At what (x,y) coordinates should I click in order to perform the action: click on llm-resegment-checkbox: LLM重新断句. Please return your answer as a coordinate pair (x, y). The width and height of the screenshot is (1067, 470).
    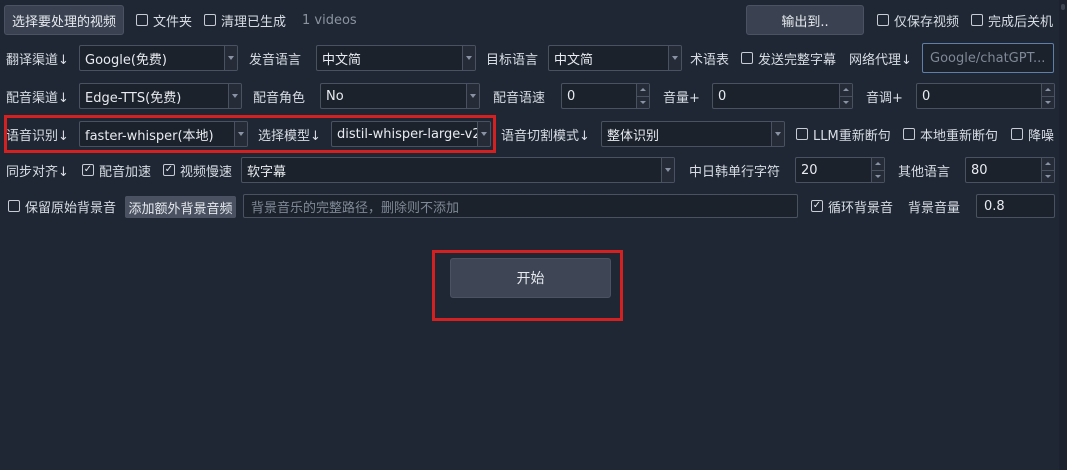
    Looking at the image, I should click on (843, 134).